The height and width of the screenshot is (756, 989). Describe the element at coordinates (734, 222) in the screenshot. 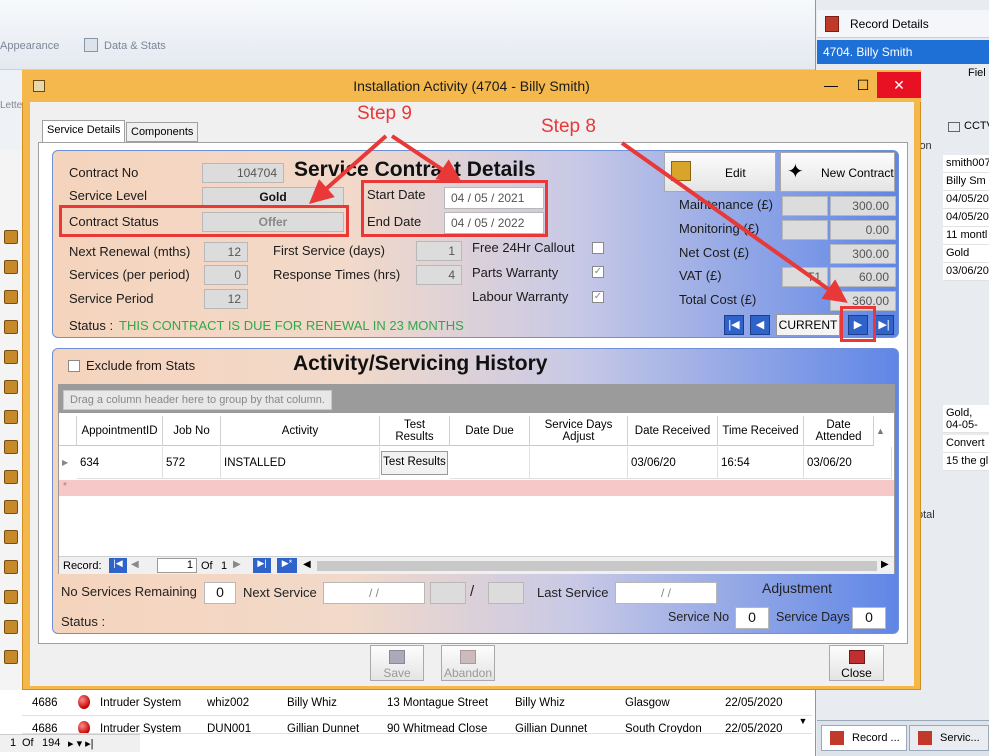

I see `step8-arrow` at that location.